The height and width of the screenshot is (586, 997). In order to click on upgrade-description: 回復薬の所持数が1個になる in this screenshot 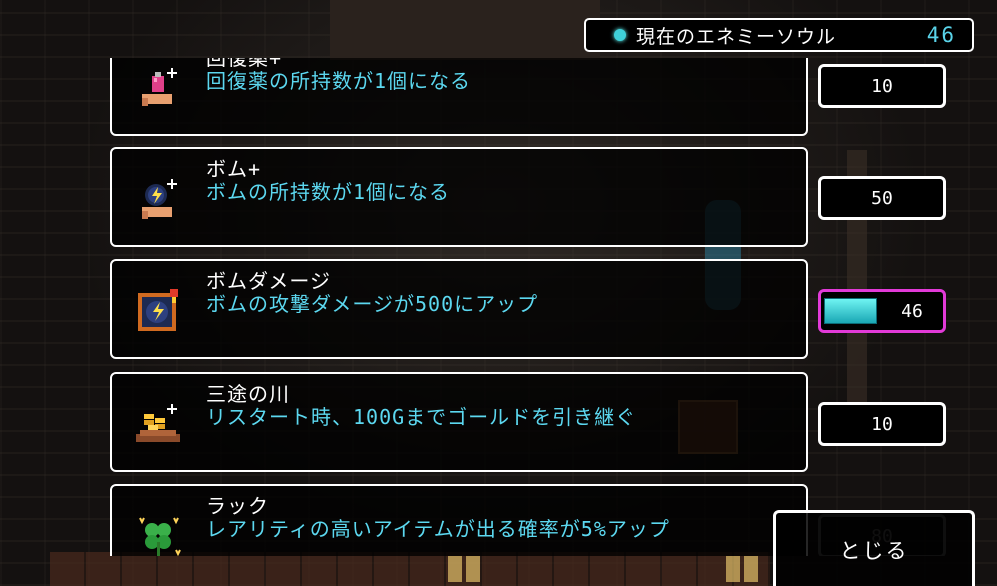, I will do `click(339, 81)`.